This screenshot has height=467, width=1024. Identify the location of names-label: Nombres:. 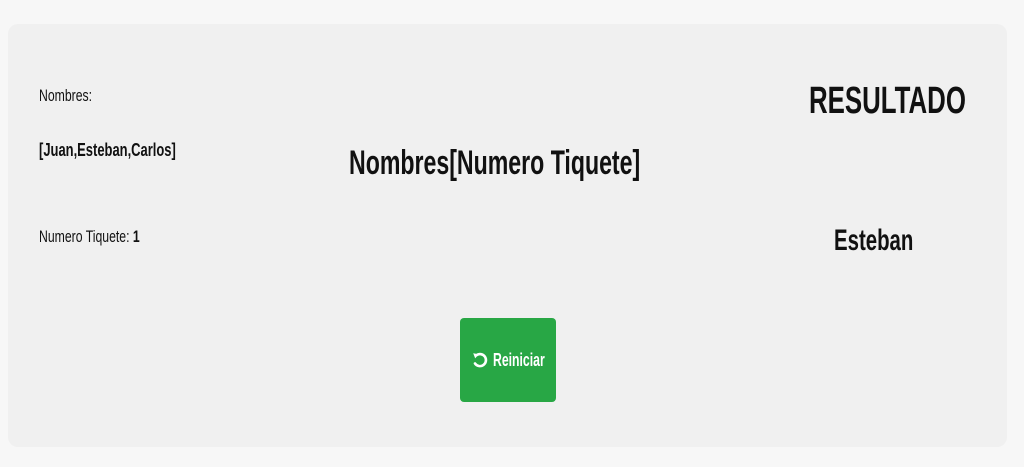
(66, 95).